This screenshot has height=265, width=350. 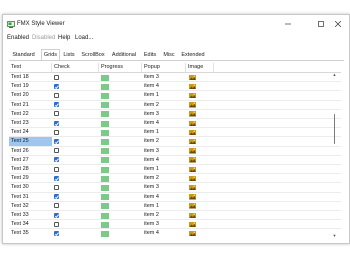 What do you see at coordinates (120, 67) in the screenshot?
I see `column-header-progress: Progress` at bounding box center [120, 67].